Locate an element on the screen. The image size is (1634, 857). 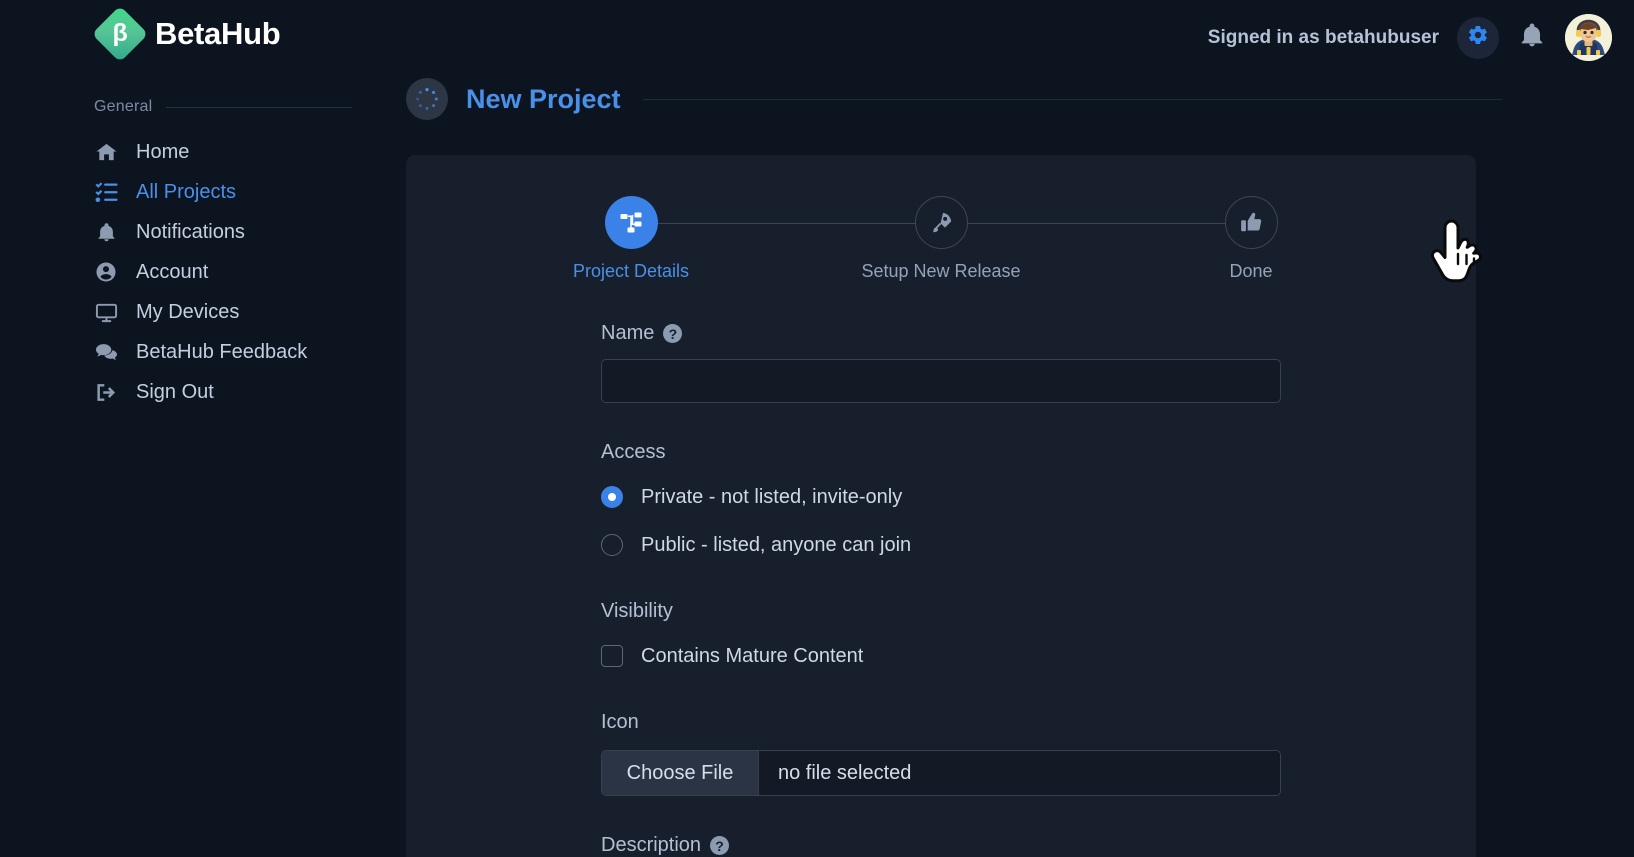
list-check-icon is located at coordinates (106, 192).